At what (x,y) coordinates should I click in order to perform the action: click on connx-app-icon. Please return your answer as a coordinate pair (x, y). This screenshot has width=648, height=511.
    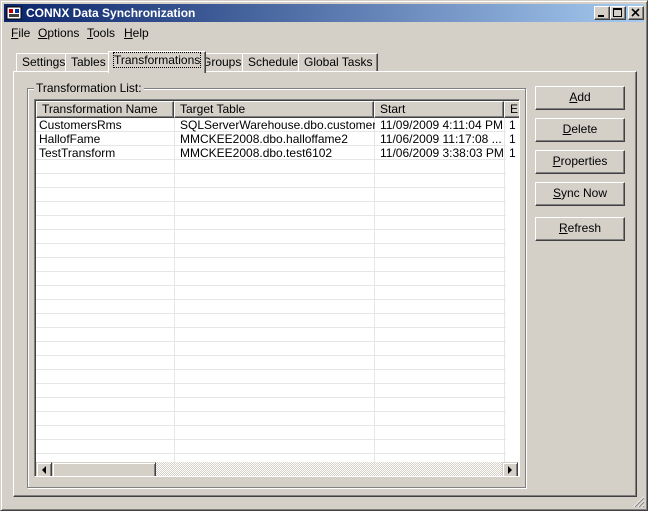
    Looking at the image, I should click on (14, 13).